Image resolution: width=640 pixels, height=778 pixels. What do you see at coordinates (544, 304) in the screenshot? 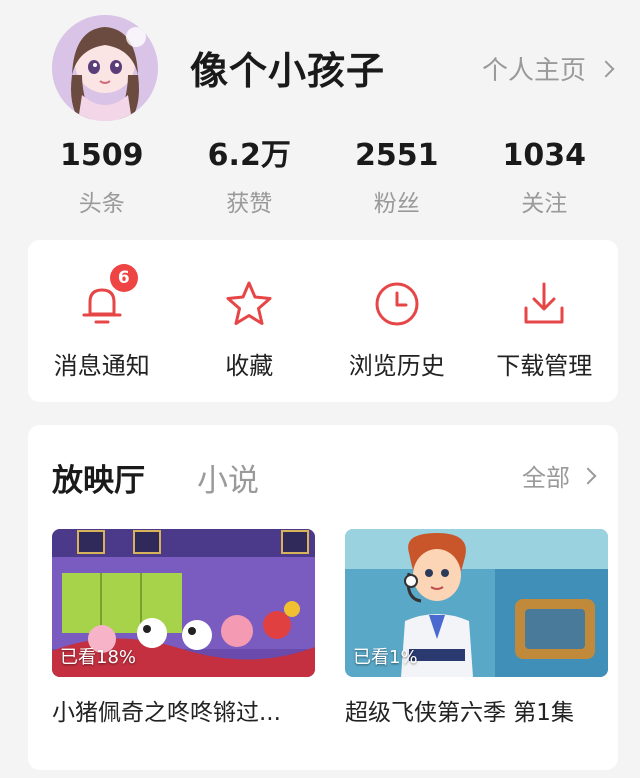
I see `download-icon` at bounding box center [544, 304].